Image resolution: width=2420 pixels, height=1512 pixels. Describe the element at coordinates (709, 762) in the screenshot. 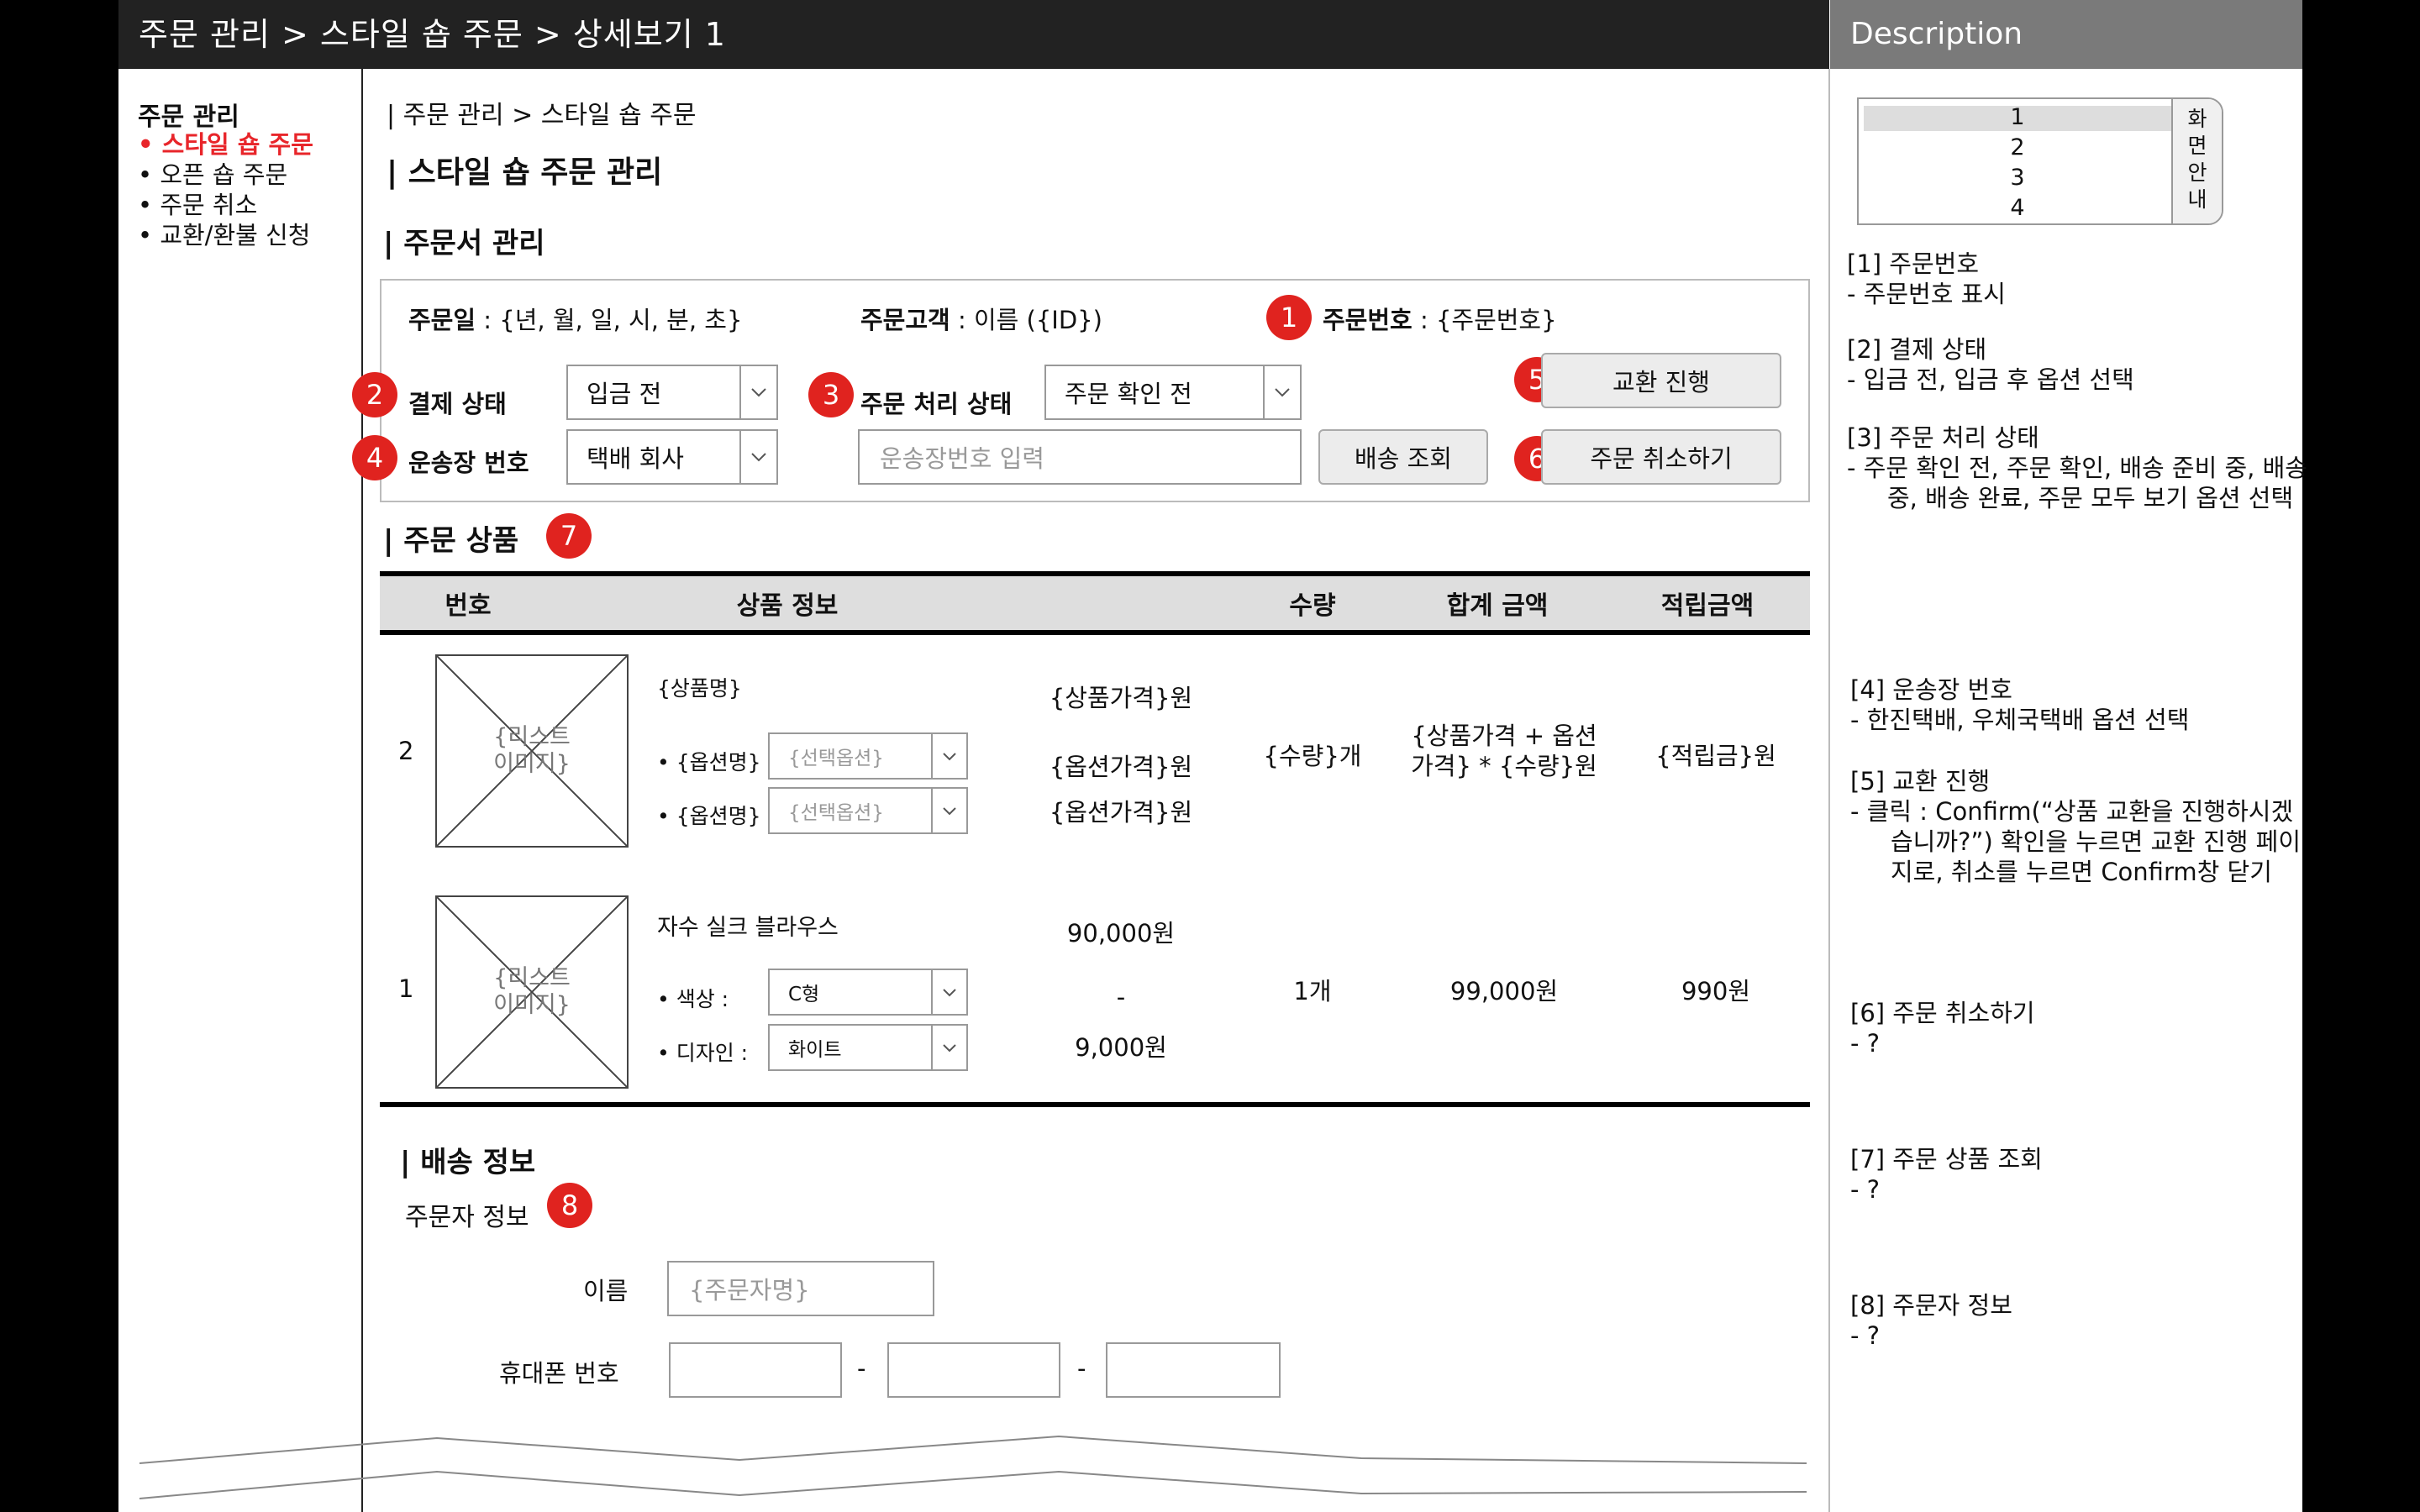

I see `option-label: • {옵션명}` at that location.